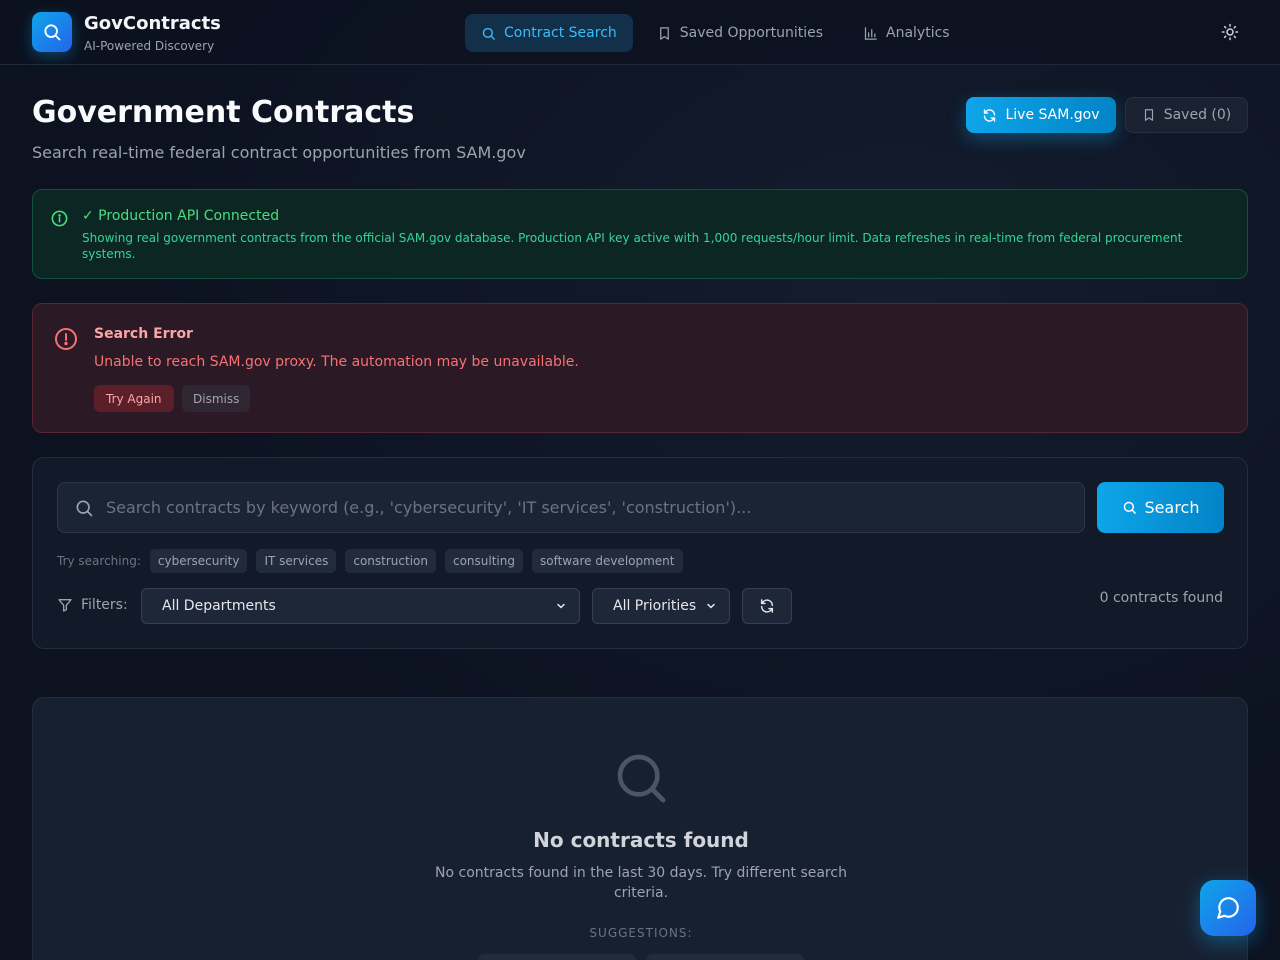  Describe the element at coordinates (296, 561) in the screenshot. I see `suggestion-chip: IT services` at that location.